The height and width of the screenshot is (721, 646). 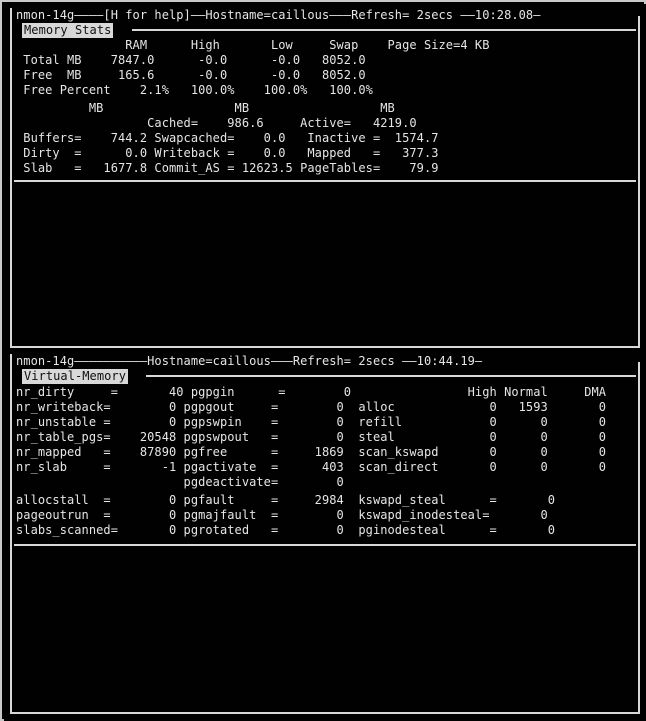 What do you see at coordinates (180, 482) in the screenshot?
I see `vm-line-6: pgdeactivate= 0` at bounding box center [180, 482].